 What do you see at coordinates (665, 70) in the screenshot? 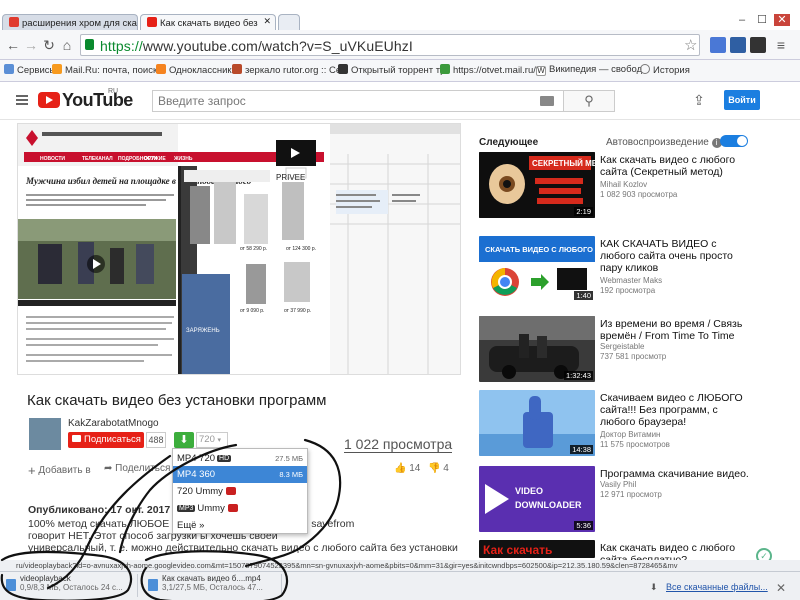
I see `bookmark-history: История` at bounding box center [665, 70].